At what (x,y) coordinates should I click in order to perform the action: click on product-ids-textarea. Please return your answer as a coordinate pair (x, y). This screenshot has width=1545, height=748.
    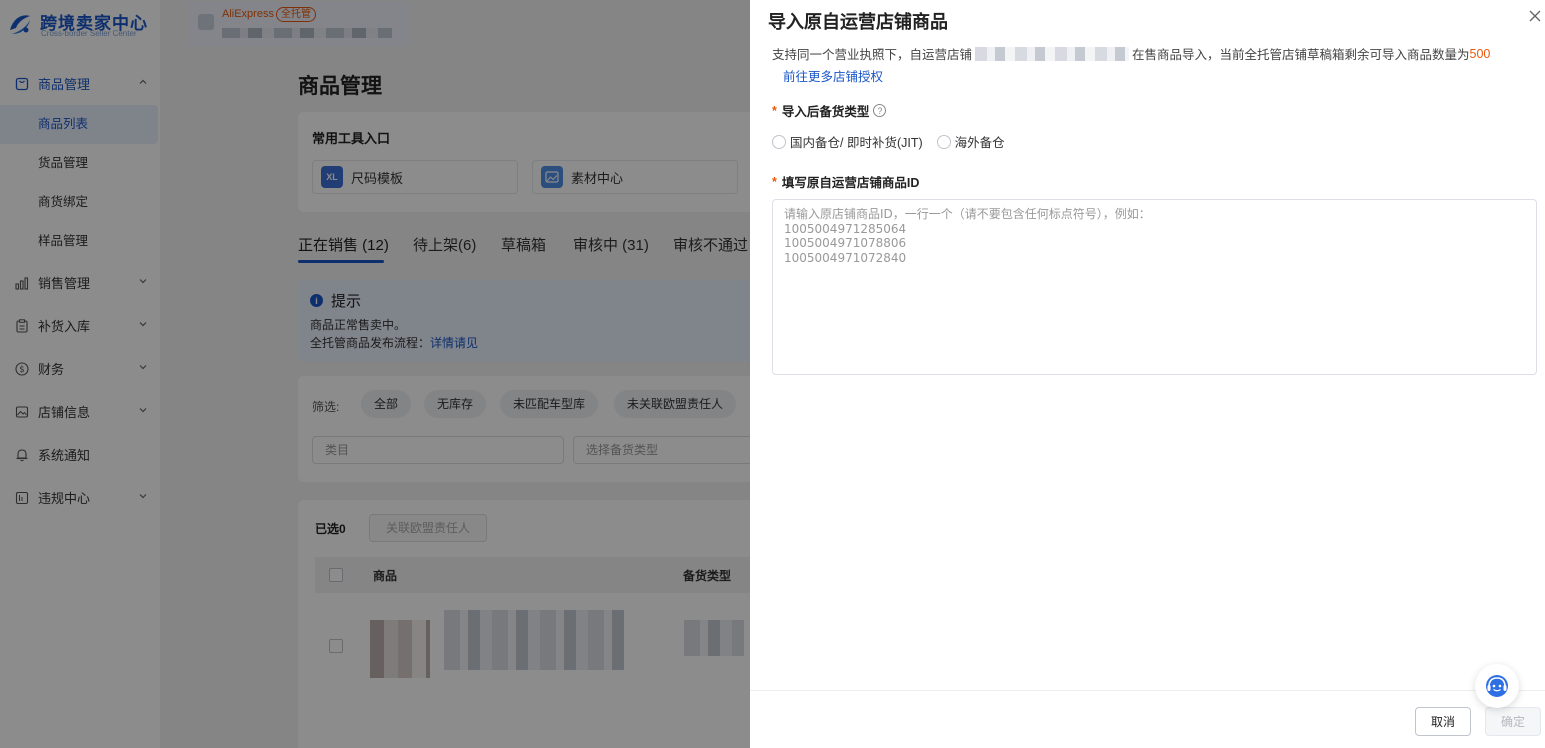
    Looking at the image, I should click on (1154, 287).